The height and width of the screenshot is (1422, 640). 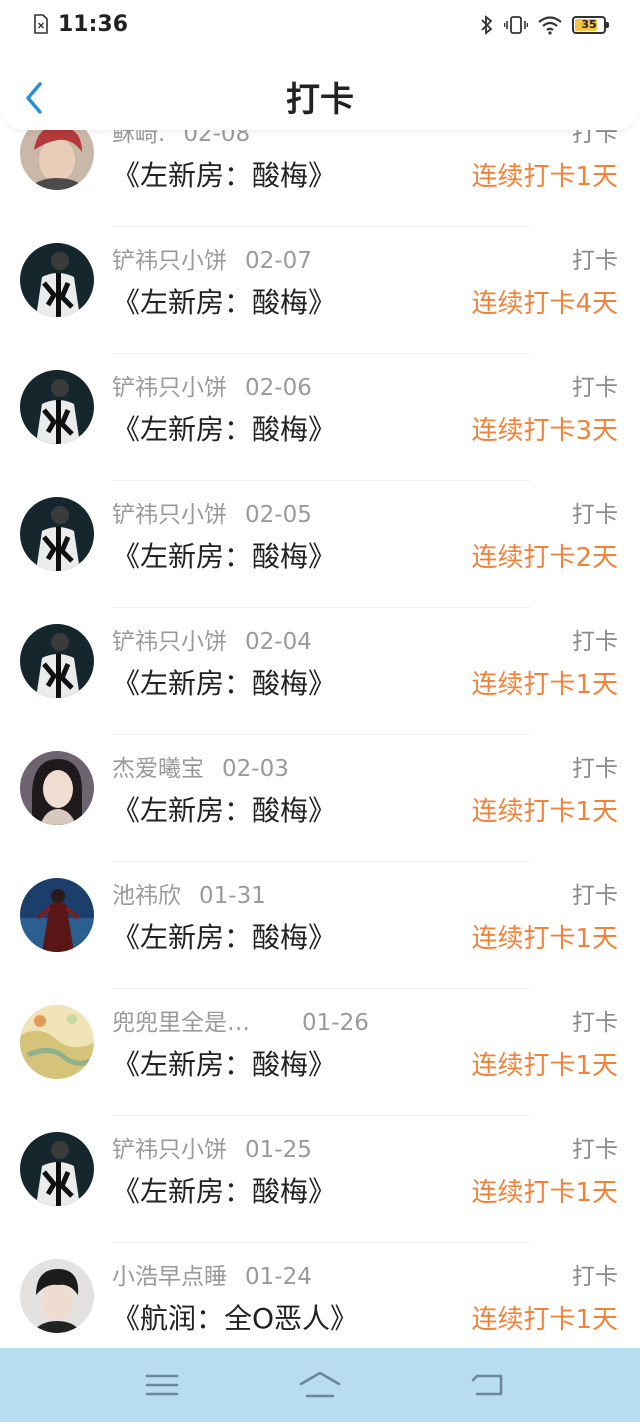 What do you see at coordinates (320, 100) in the screenshot?
I see `page-title: 打卡` at bounding box center [320, 100].